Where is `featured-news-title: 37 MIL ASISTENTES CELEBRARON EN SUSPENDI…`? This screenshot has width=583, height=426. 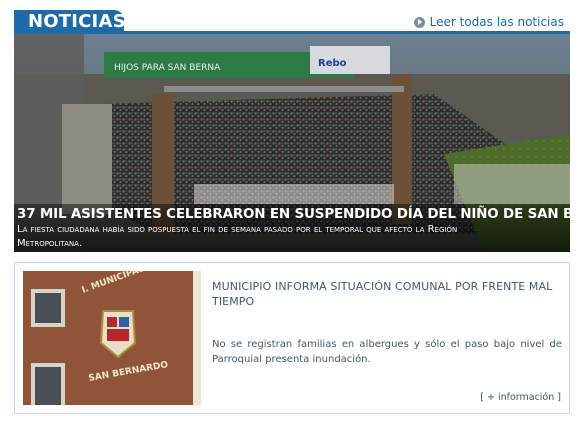 featured-news-title: 37 MIL ASISTENTES CELEBRARON EN SUSPENDI… is located at coordinates (293, 214).